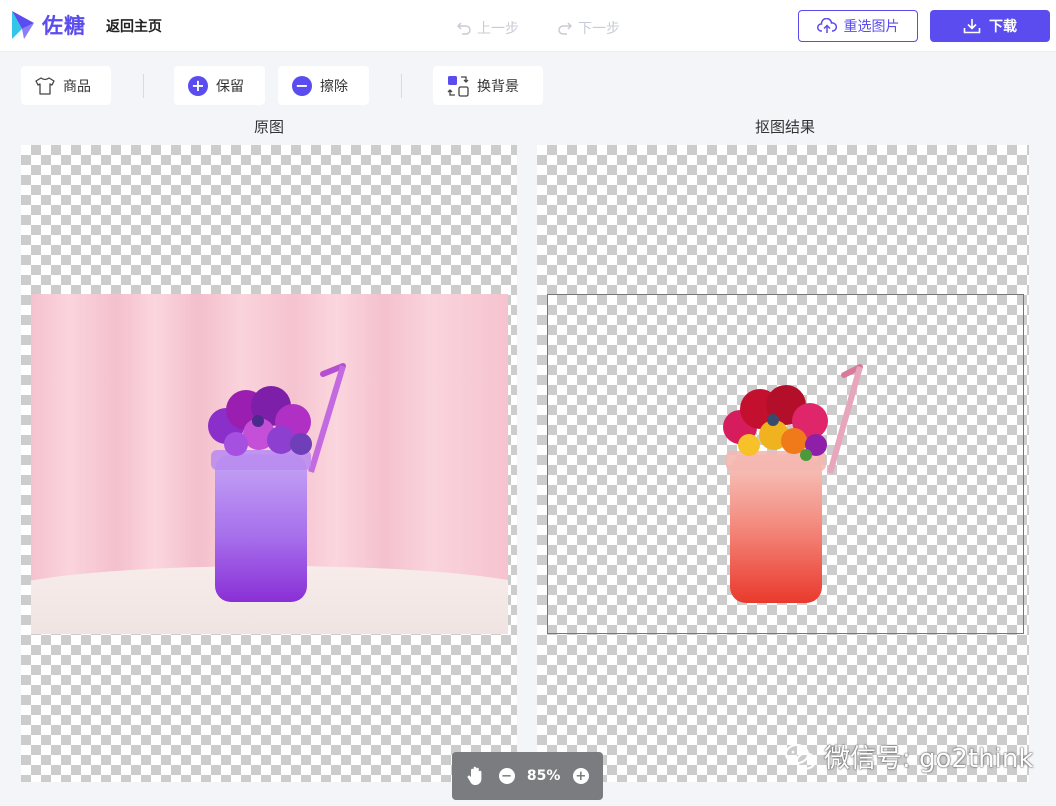 The height and width of the screenshot is (806, 1056). What do you see at coordinates (334, 86) in the screenshot?
I see `erase-label: 擦除` at bounding box center [334, 86].